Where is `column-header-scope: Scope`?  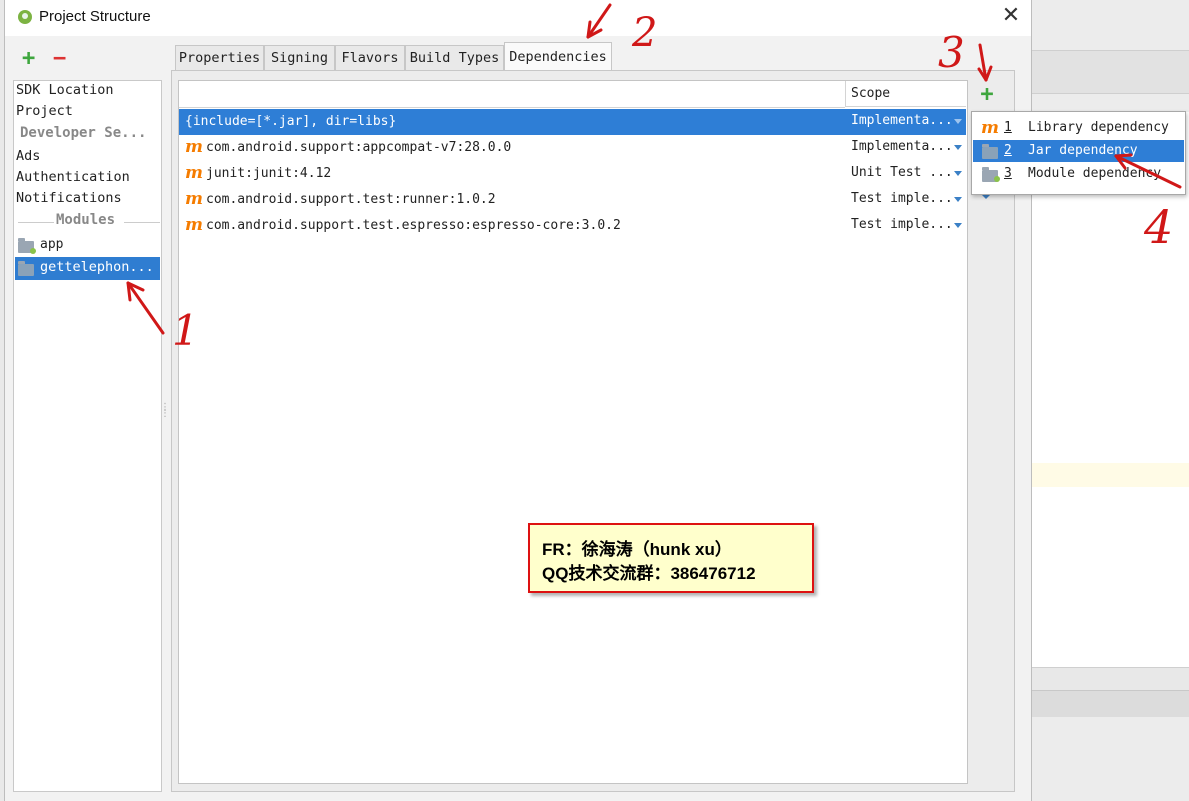 column-header-scope: Scope is located at coordinates (905, 94).